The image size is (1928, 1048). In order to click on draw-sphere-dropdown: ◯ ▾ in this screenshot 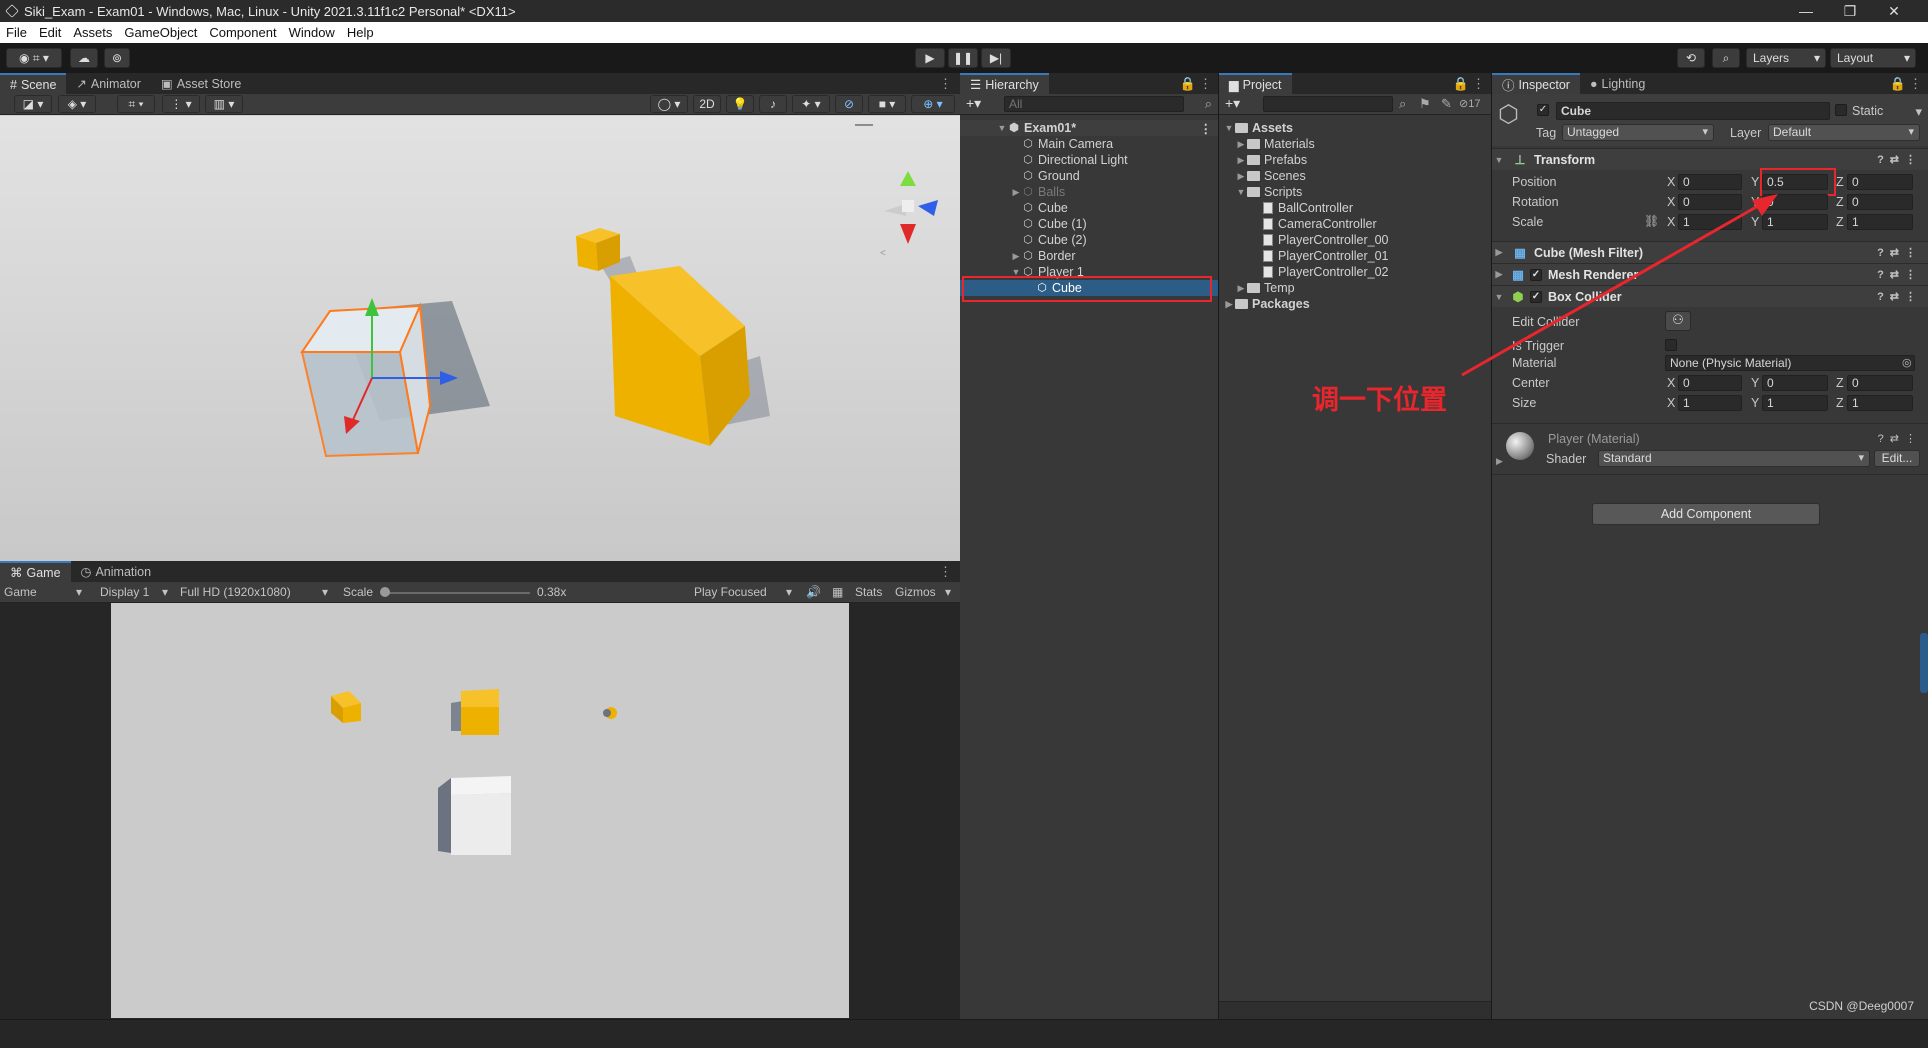, I will do `click(669, 104)`.